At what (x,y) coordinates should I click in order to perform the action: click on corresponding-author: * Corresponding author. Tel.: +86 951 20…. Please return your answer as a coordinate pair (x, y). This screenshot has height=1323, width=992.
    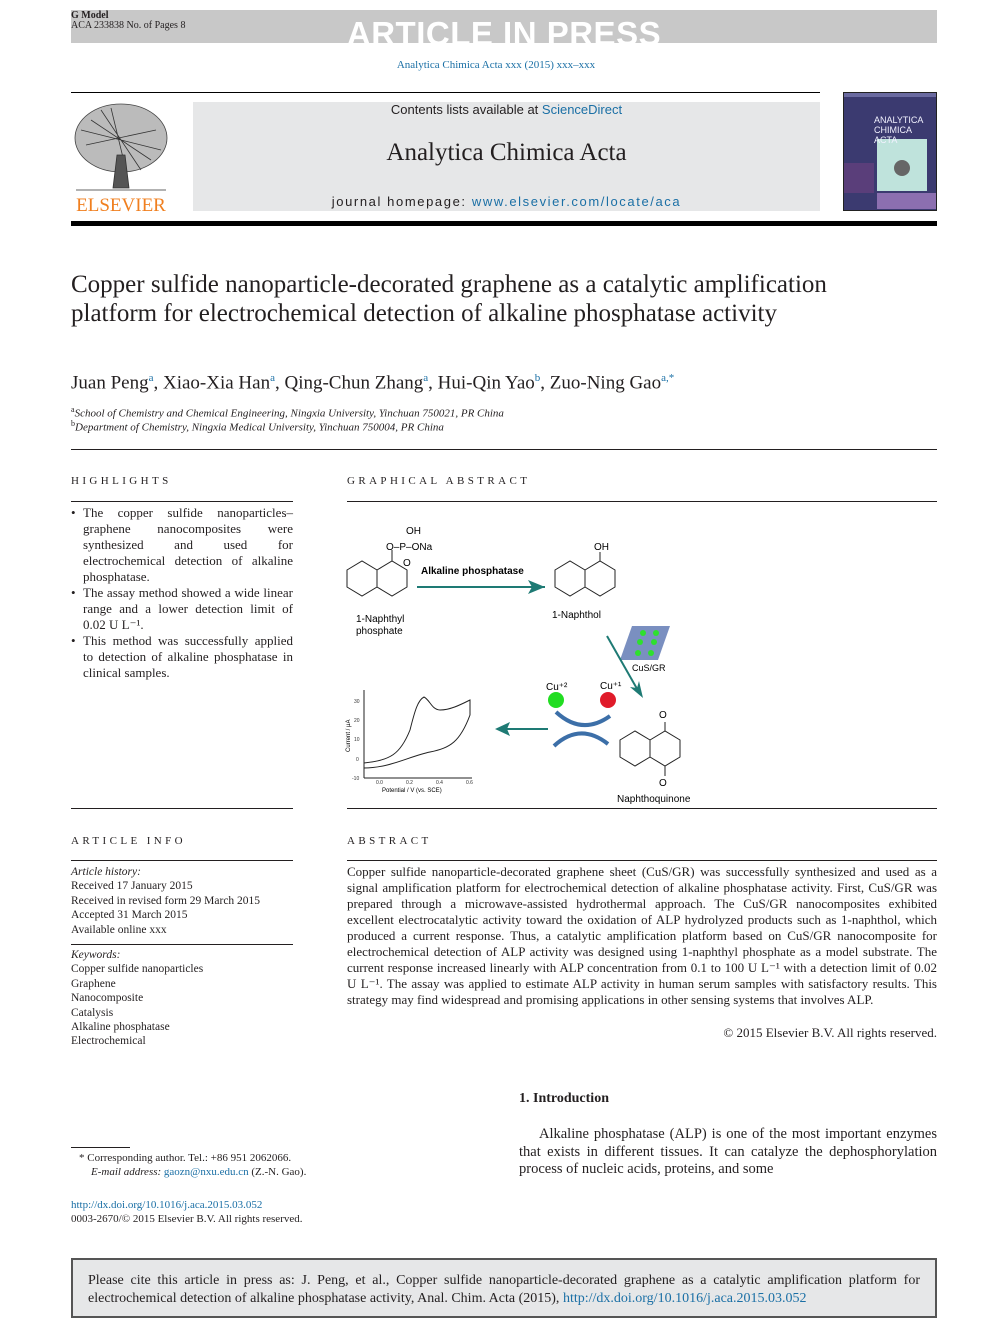
    Looking at the image, I should click on (185, 1158).